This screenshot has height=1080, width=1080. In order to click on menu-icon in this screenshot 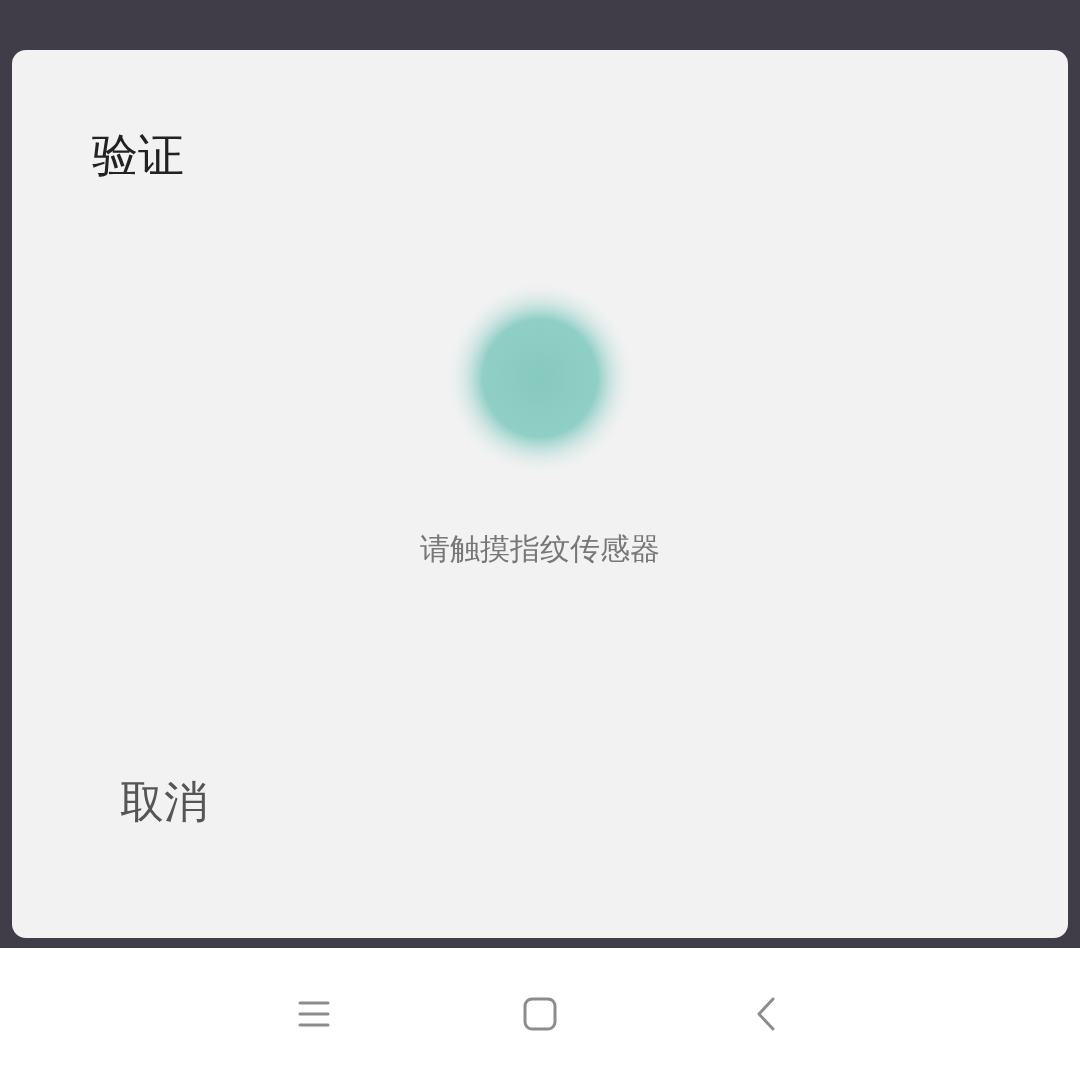, I will do `click(314, 1014)`.